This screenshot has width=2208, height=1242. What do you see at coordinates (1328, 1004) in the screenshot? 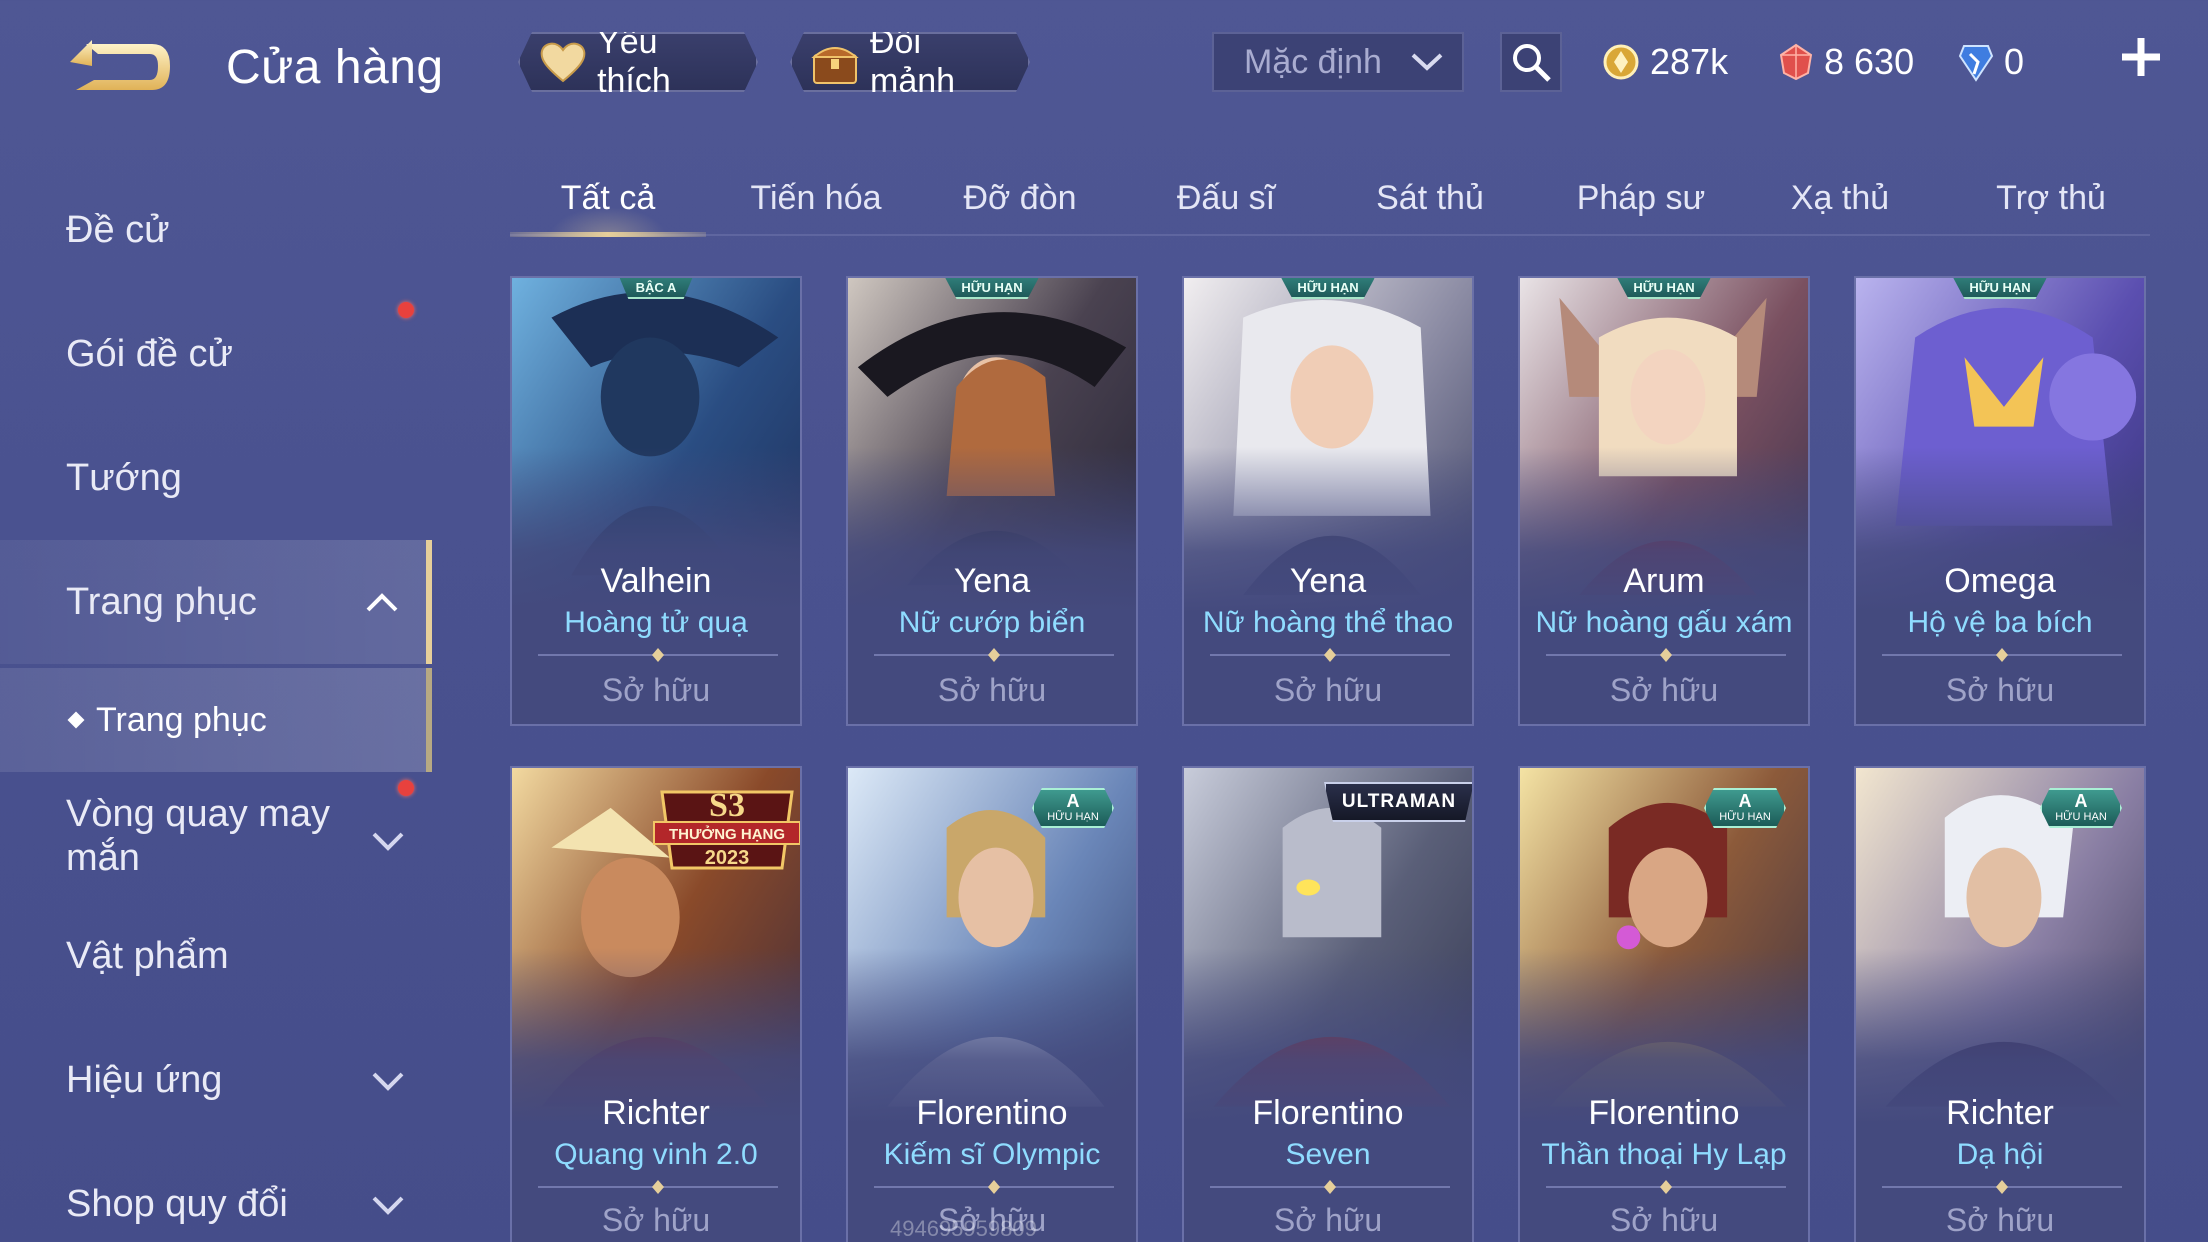
I see `skin-card: ULTRAMAN Florentino Seven Sở hữu` at bounding box center [1328, 1004].